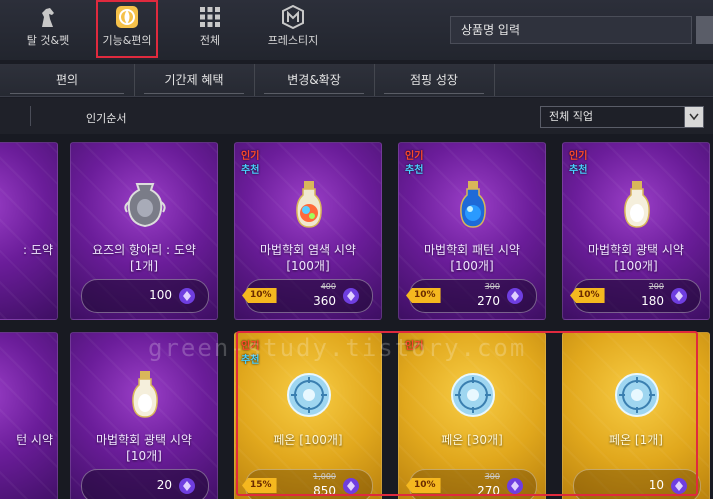 Image resolution: width=713 pixels, height=499 pixels. What do you see at coordinates (308, 250) in the screenshot?
I see `item-name: 마법학회 염색 시약` at bounding box center [308, 250].